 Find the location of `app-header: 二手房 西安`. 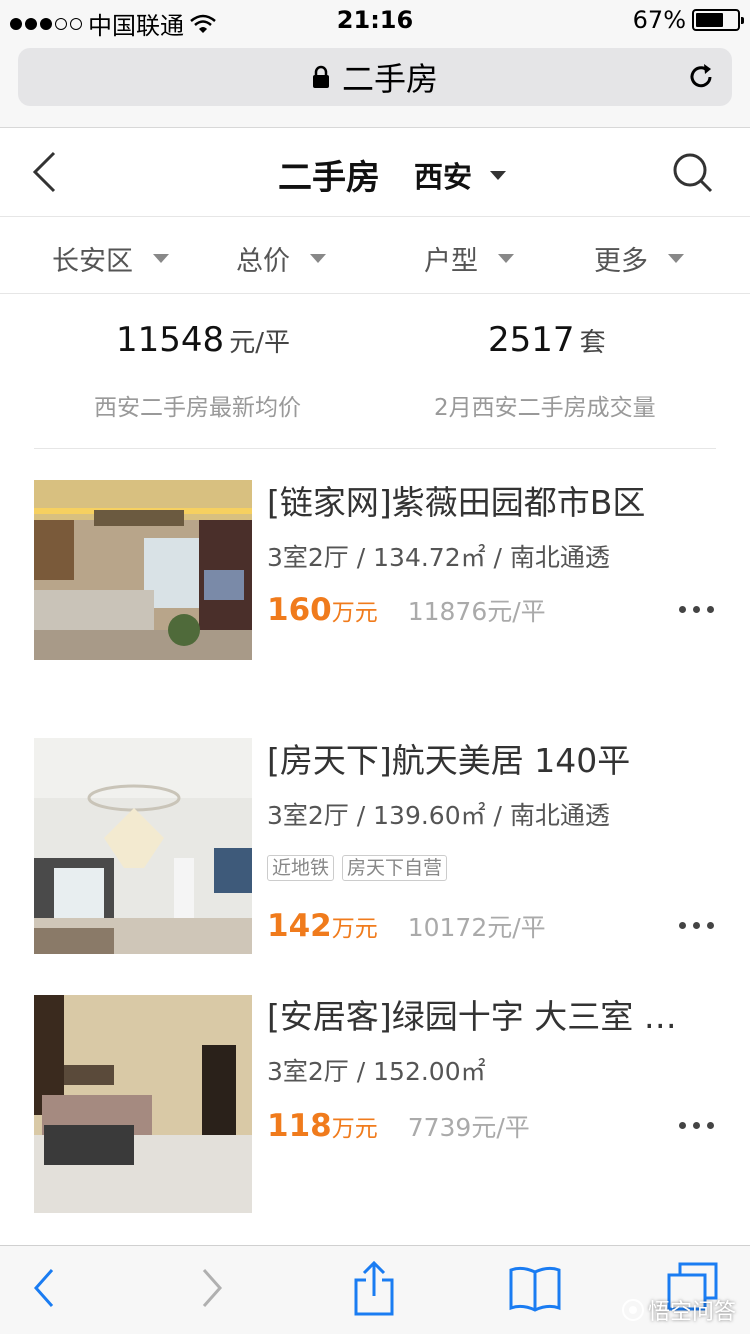

app-header: 二手房 西安 is located at coordinates (375, 172).